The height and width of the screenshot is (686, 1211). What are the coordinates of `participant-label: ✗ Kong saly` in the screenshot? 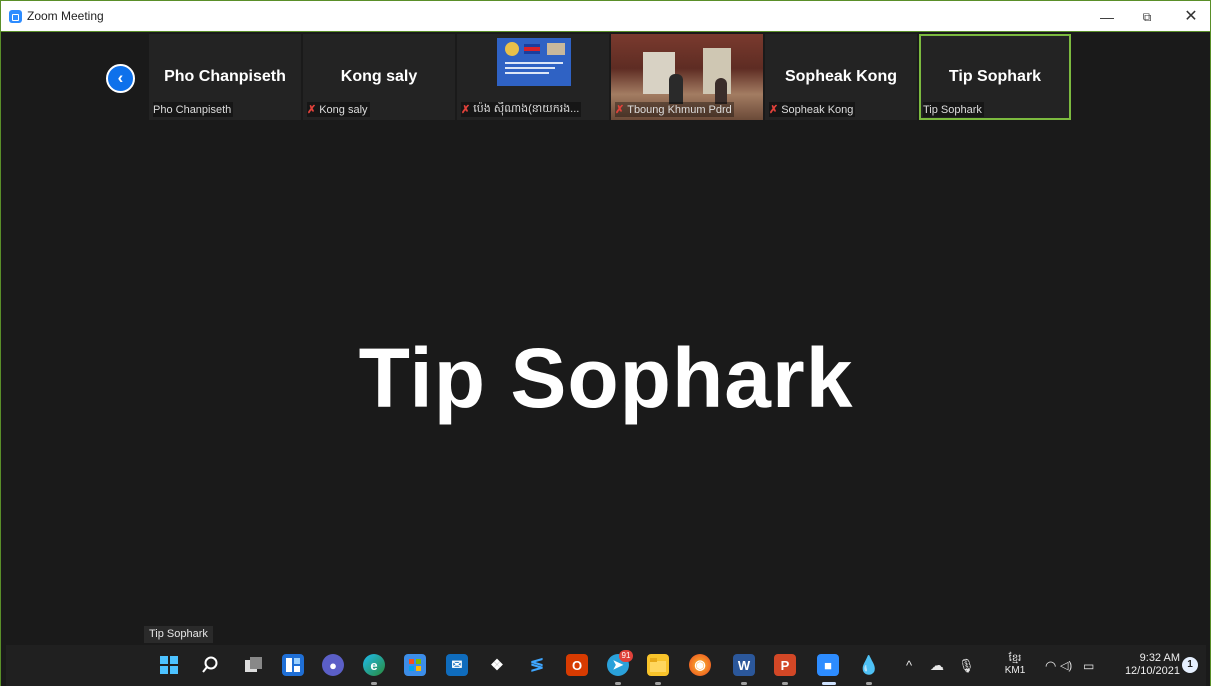 It's located at (338, 109).